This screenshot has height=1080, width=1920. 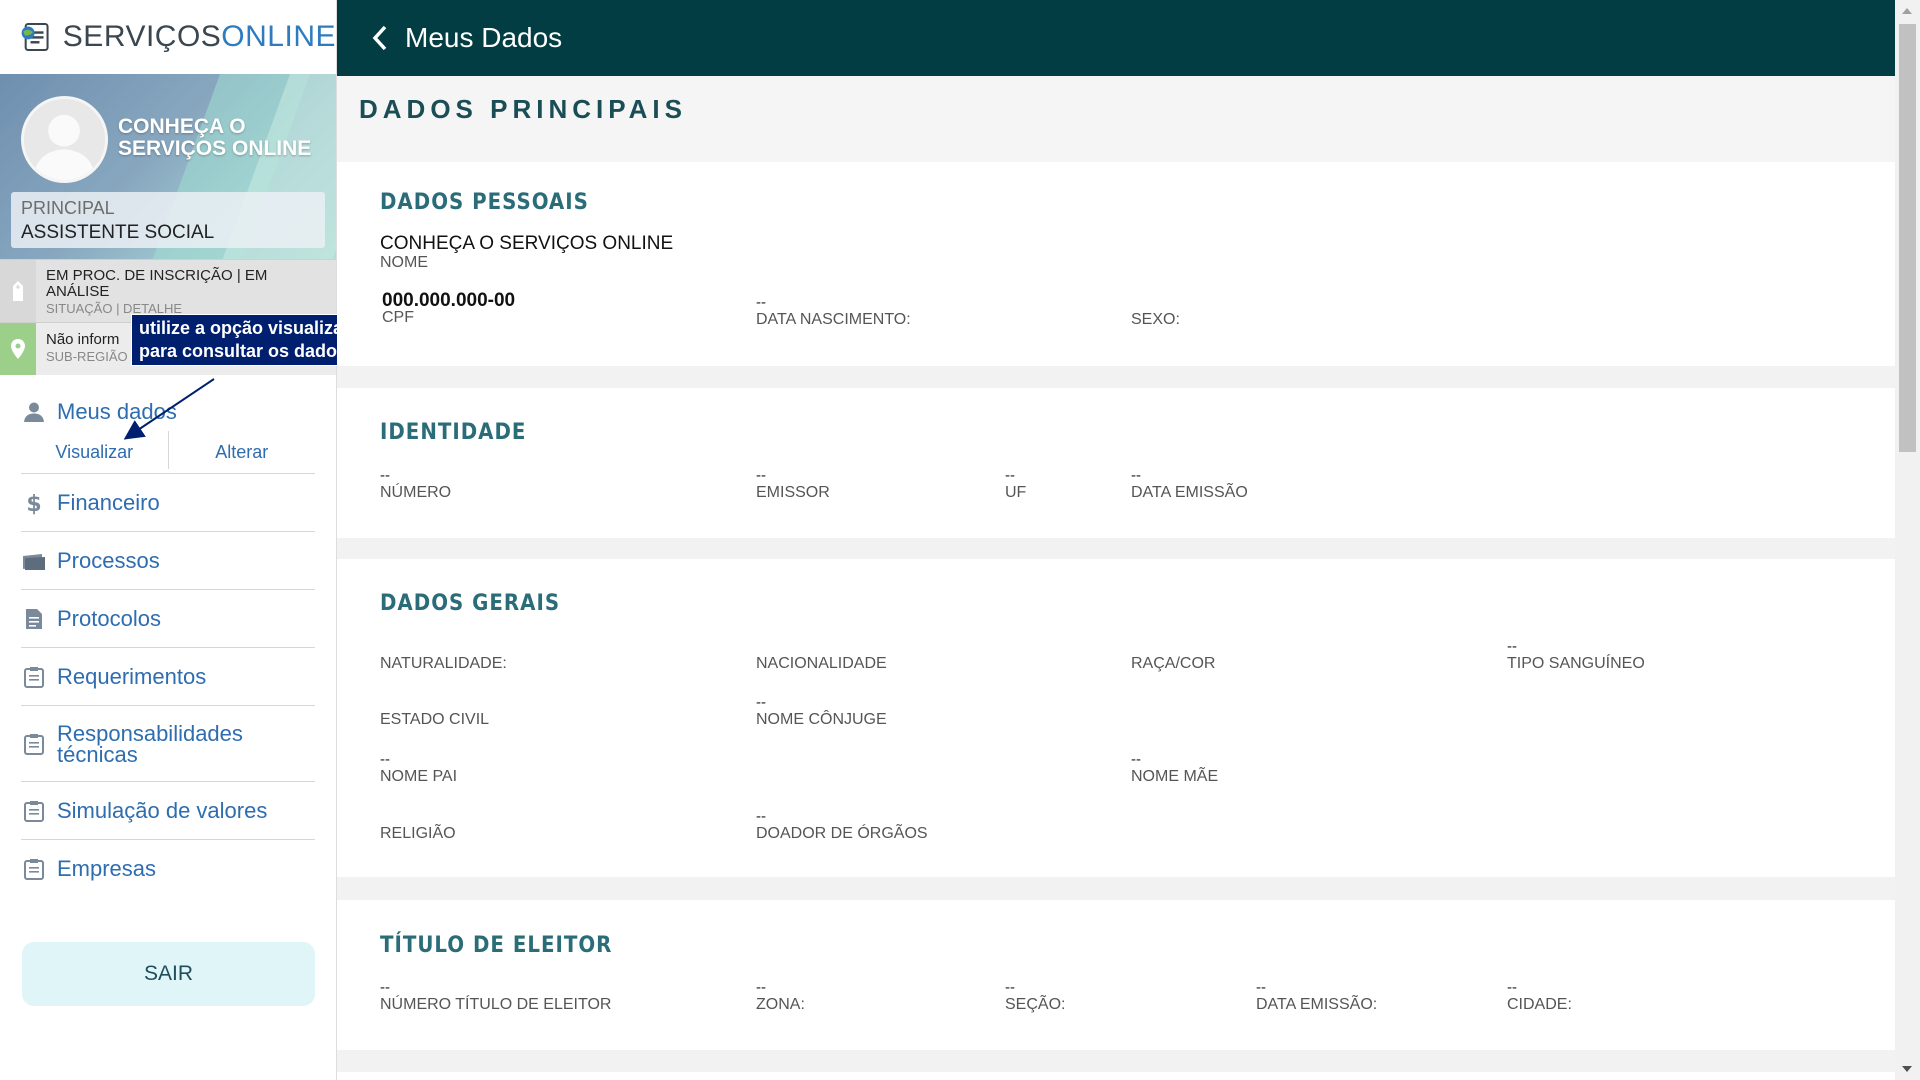 I want to click on folder-icon, so click(x=34, y=561).